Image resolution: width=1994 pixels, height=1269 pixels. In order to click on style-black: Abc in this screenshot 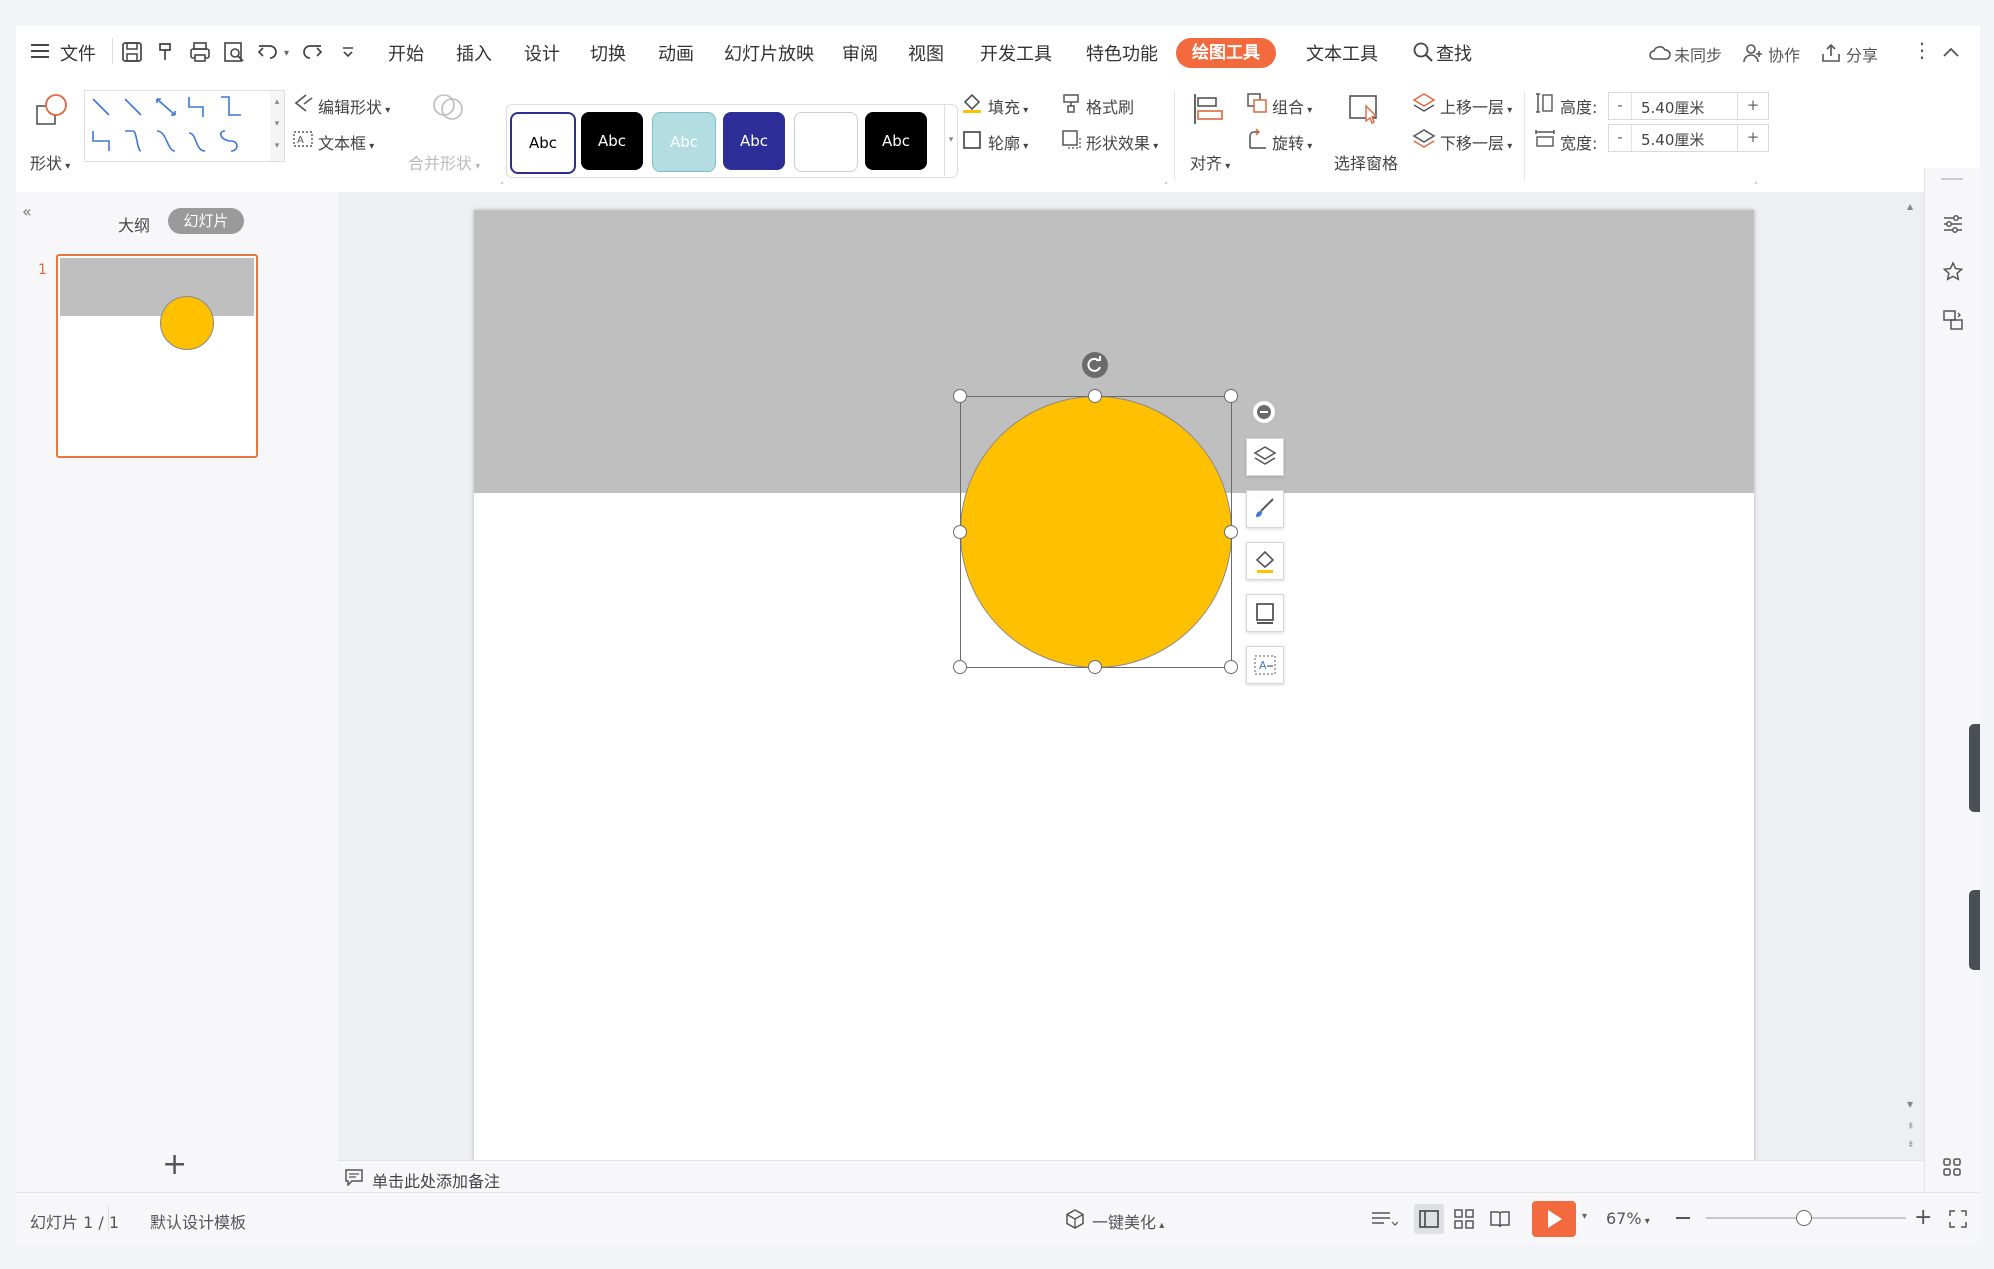, I will do `click(612, 141)`.